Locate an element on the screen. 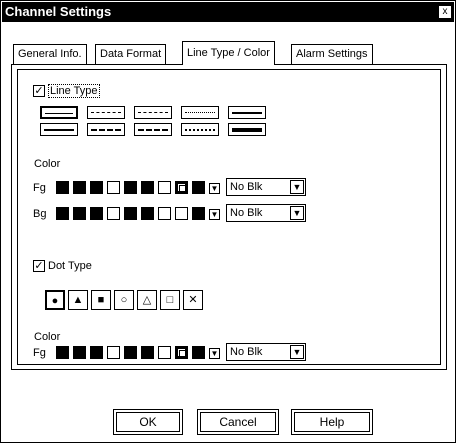 The image size is (456, 443). line-style-thick-dash-long is located at coordinates (153, 129).